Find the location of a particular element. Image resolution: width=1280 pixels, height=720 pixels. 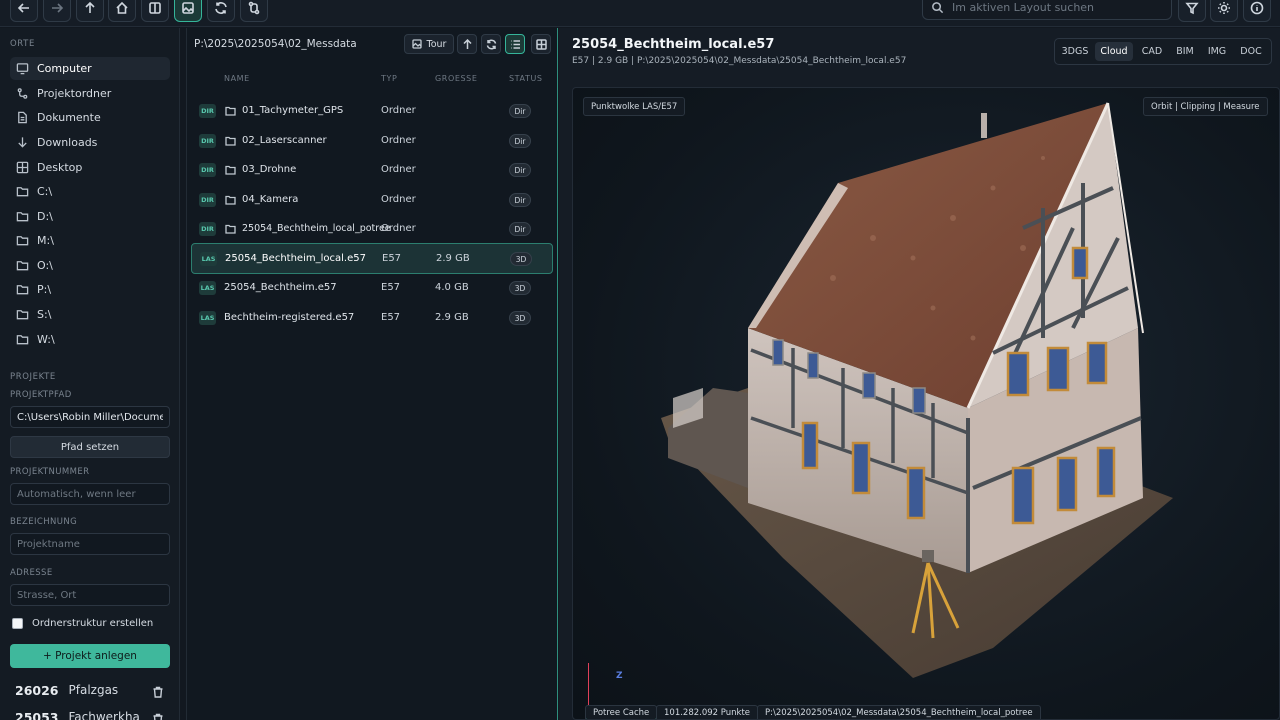

sidebar-item-drive-o: O:\ is located at coordinates (90, 265).